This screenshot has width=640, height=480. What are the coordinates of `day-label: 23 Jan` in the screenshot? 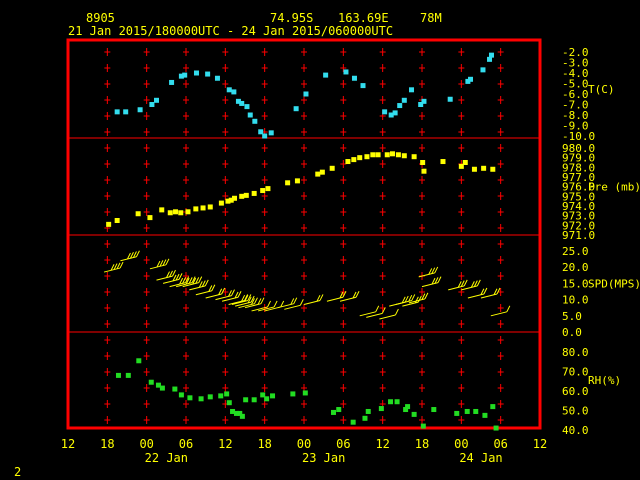 It's located at (323, 458).